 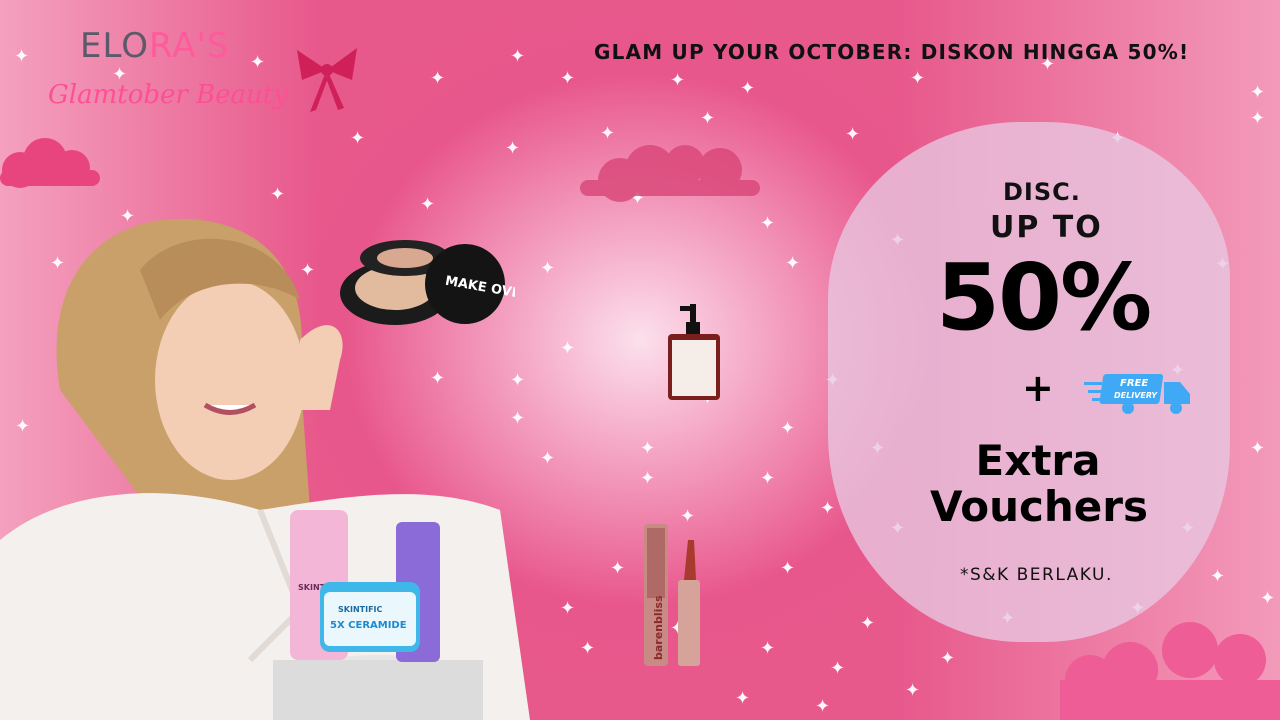 I want to click on brand-tagline: Glamtober Beauty, so click(x=168, y=95).